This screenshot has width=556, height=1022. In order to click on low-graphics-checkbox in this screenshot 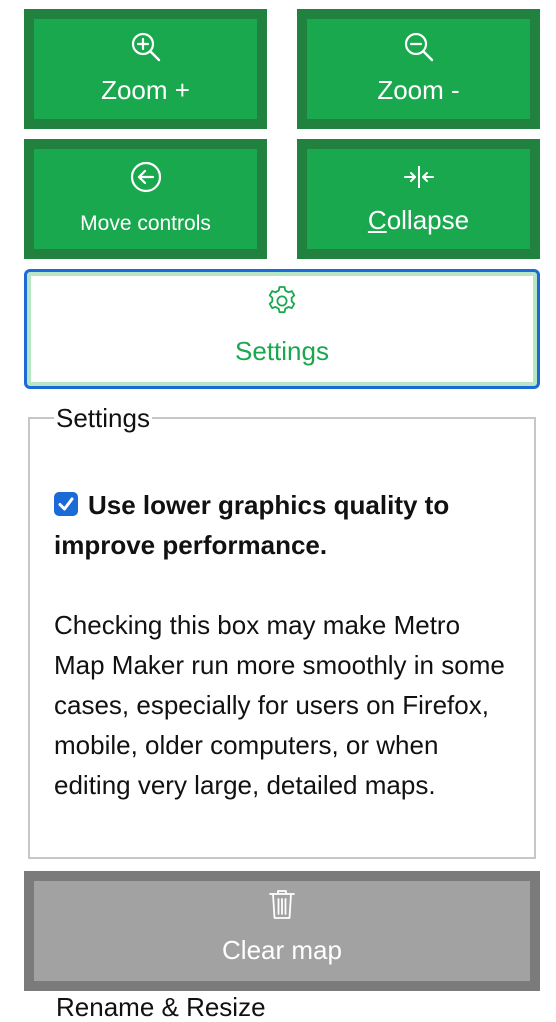, I will do `click(66, 504)`.